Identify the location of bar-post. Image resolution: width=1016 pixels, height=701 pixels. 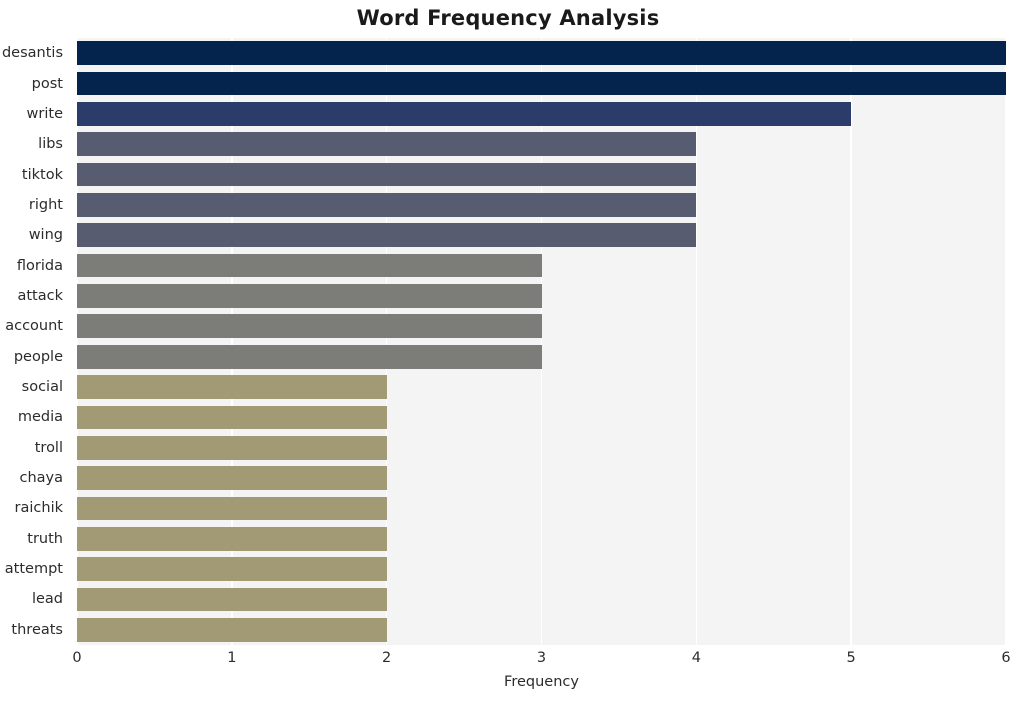
(541, 83).